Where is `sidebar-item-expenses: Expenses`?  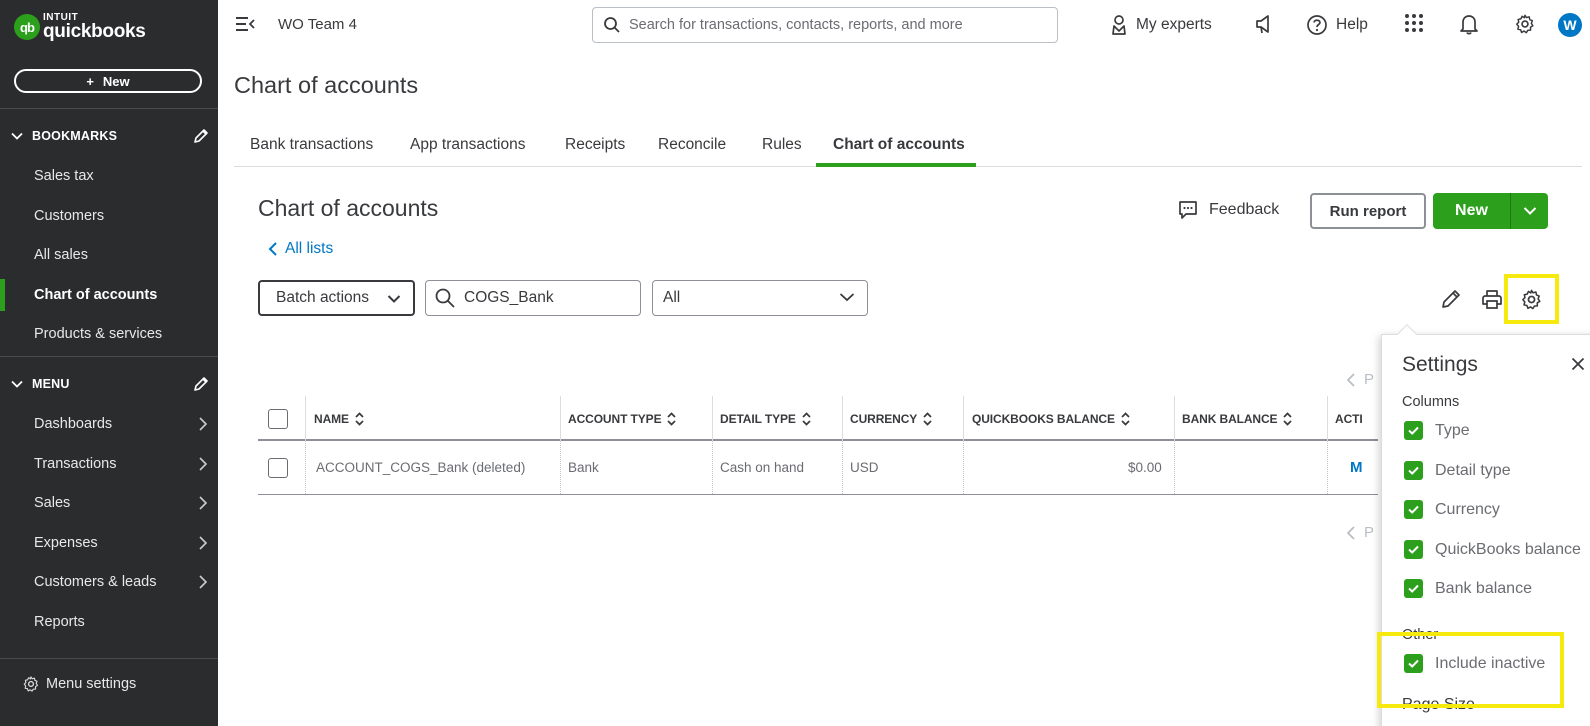 sidebar-item-expenses: Expenses is located at coordinates (109, 543).